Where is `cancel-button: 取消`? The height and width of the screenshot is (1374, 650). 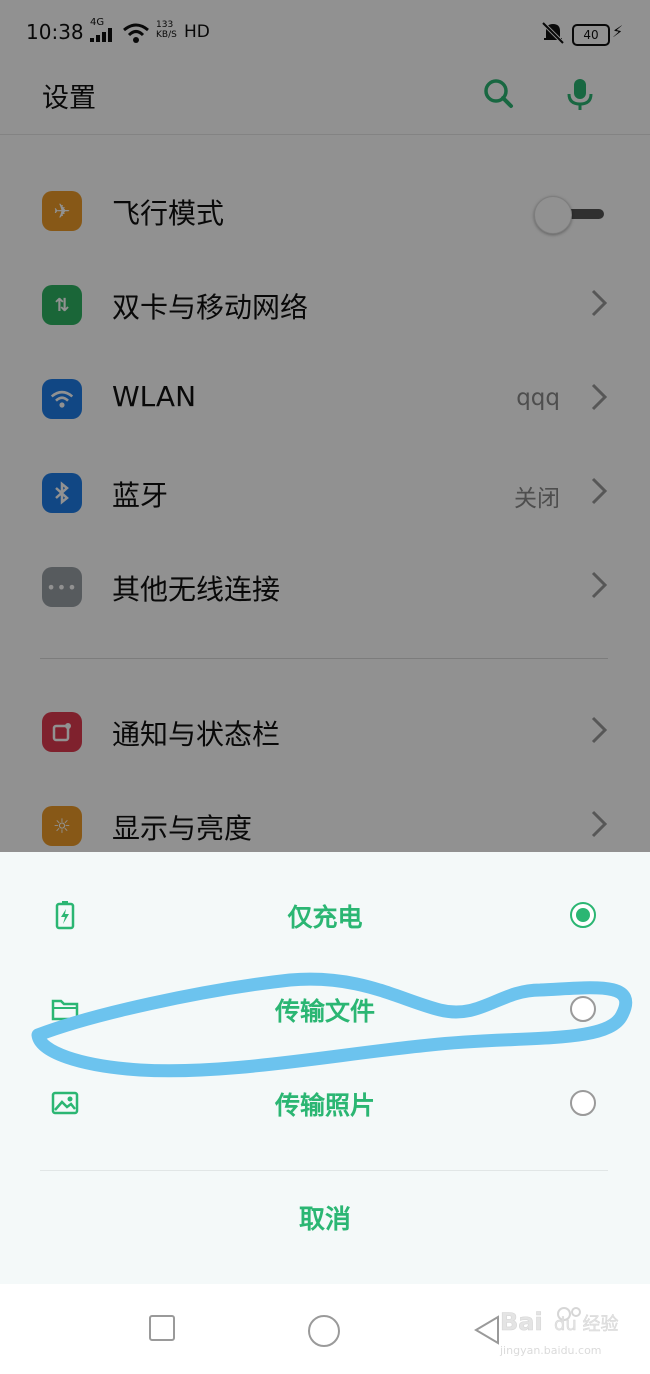 cancel-button: 取消 is located at coordinates (325, 1220).